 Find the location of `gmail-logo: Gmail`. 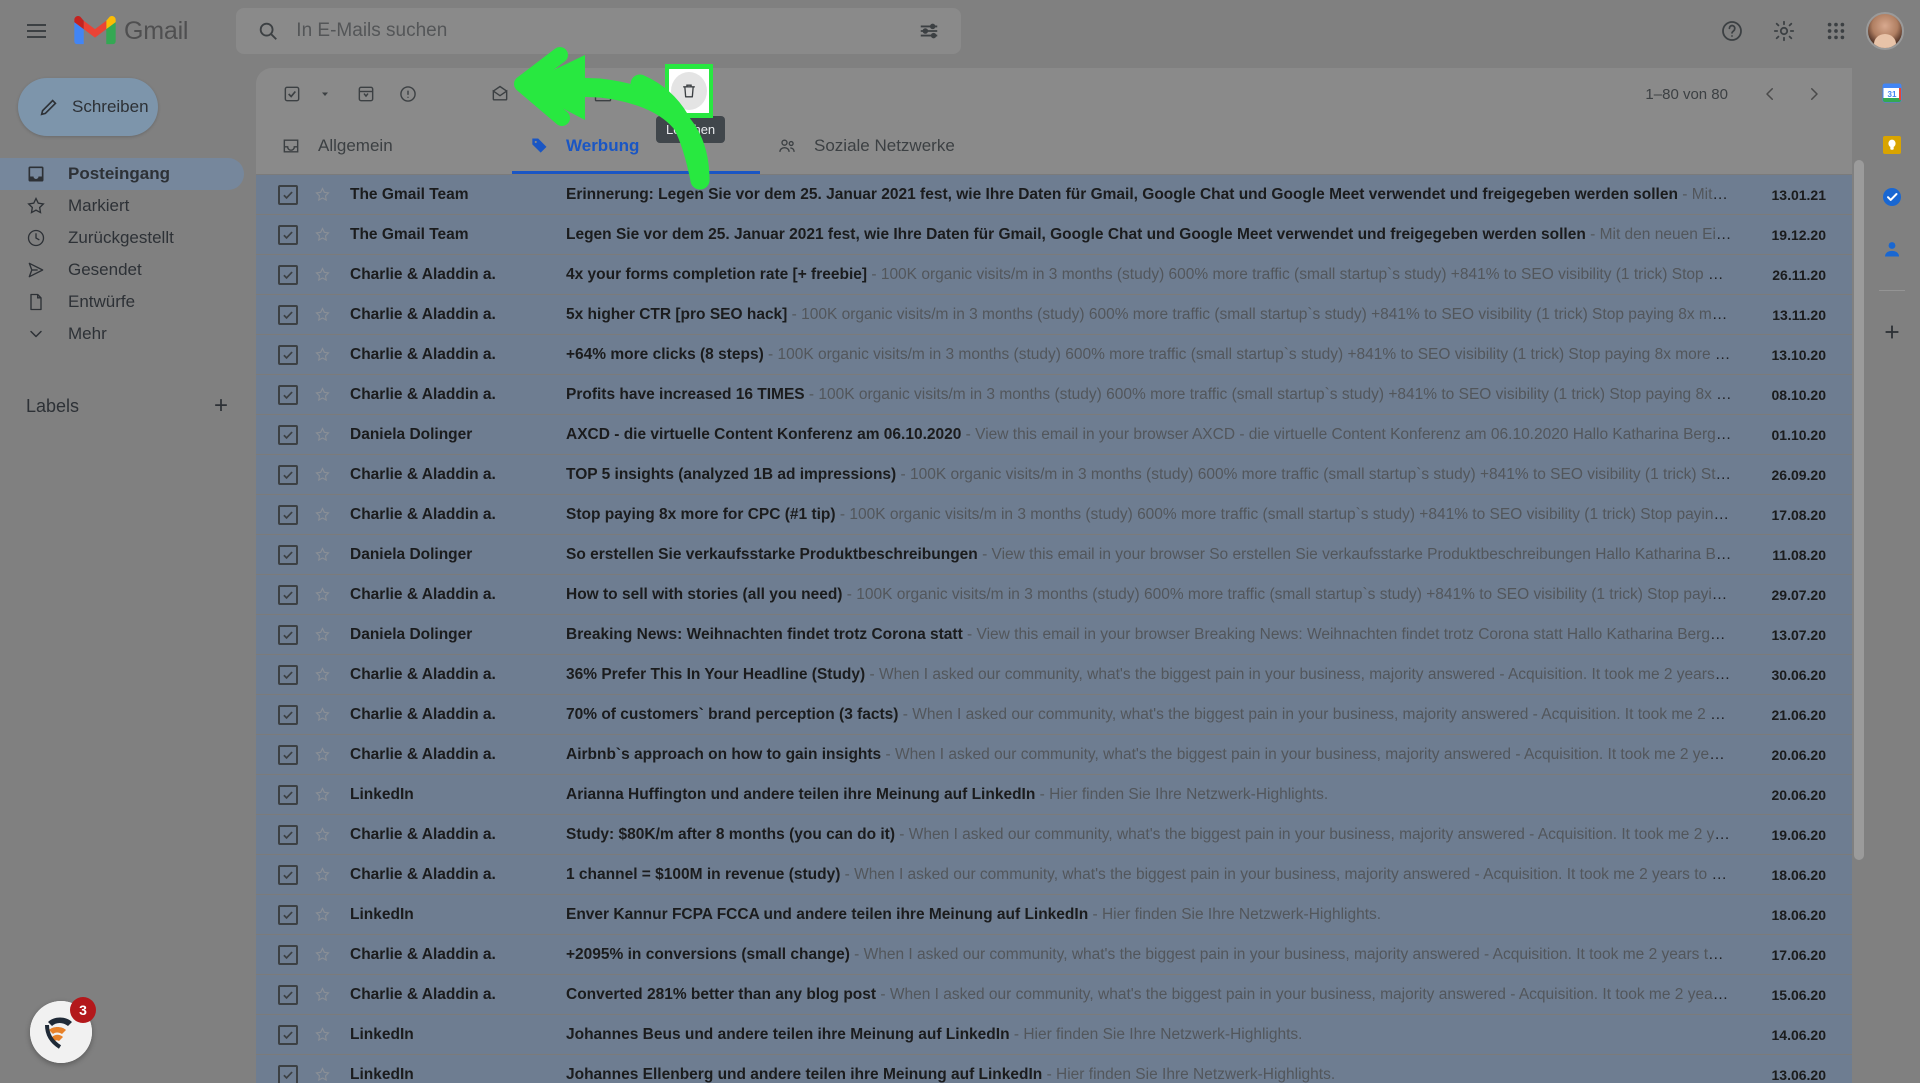

gmail-logo: Gmail is located at coordinates (131, 31).